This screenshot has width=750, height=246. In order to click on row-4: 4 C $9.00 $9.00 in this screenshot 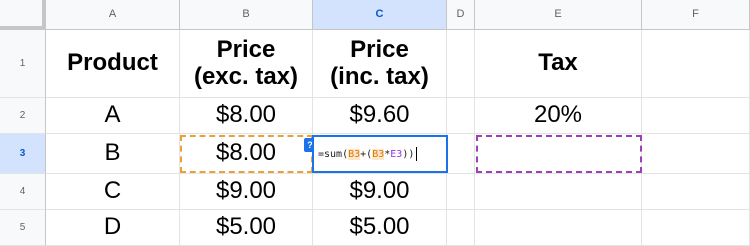, I will do `click(375, 192)`.